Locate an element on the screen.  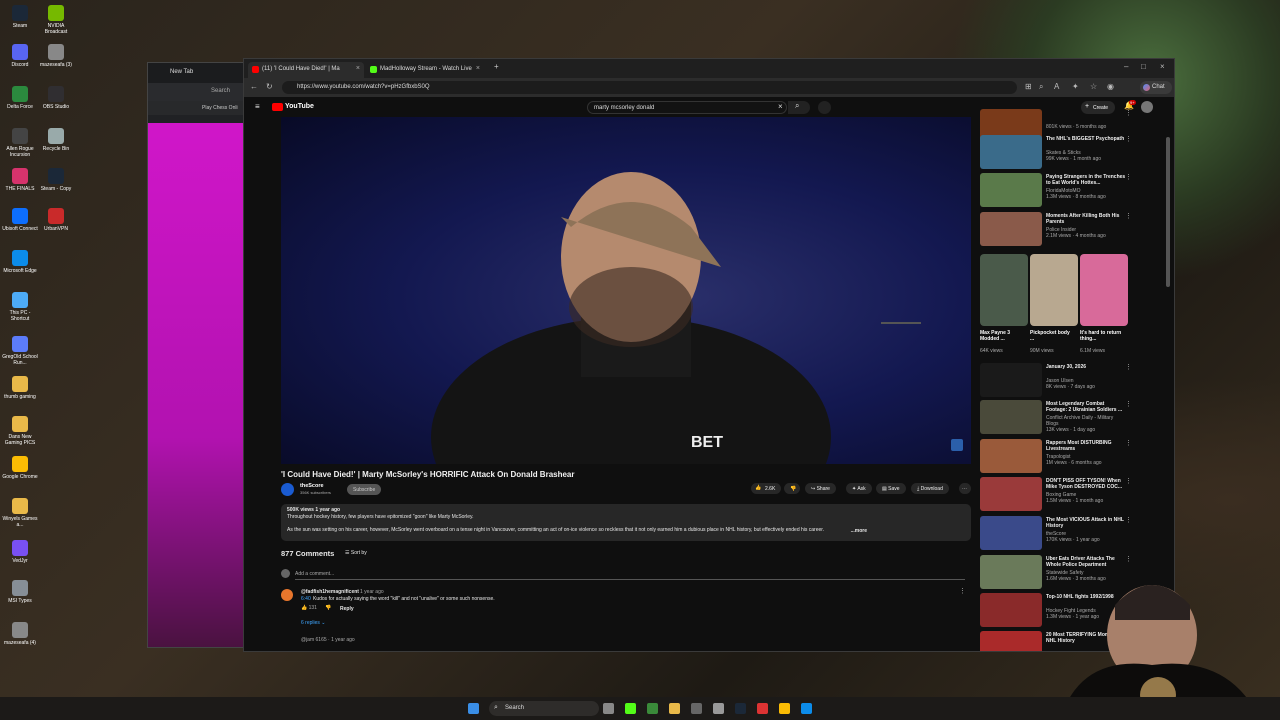
desktop-icon: NVIDIA Broadcast is located at coordinates (56, 20).